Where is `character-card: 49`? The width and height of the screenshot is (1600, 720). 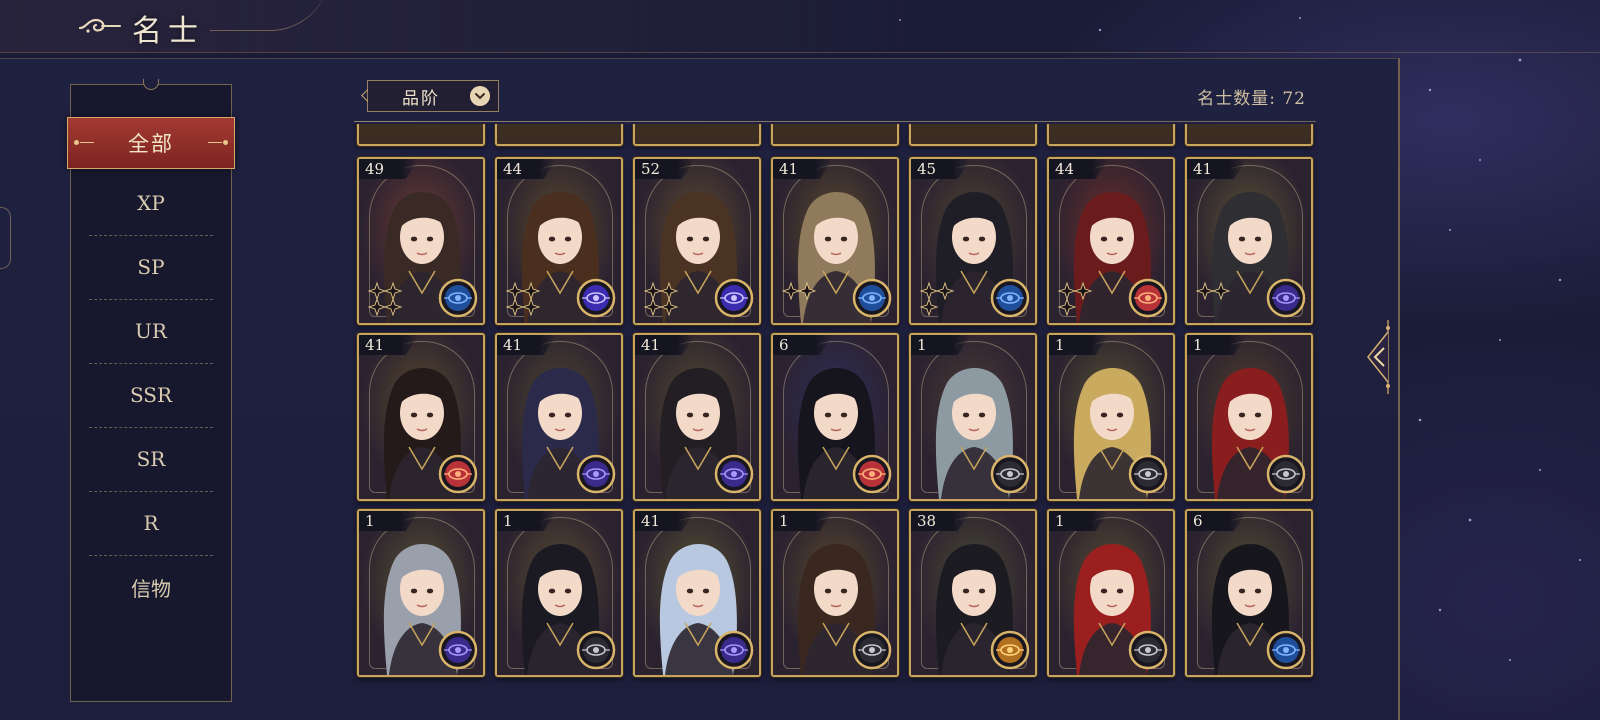 character-card: 49 is located at coordinates (421, 241).